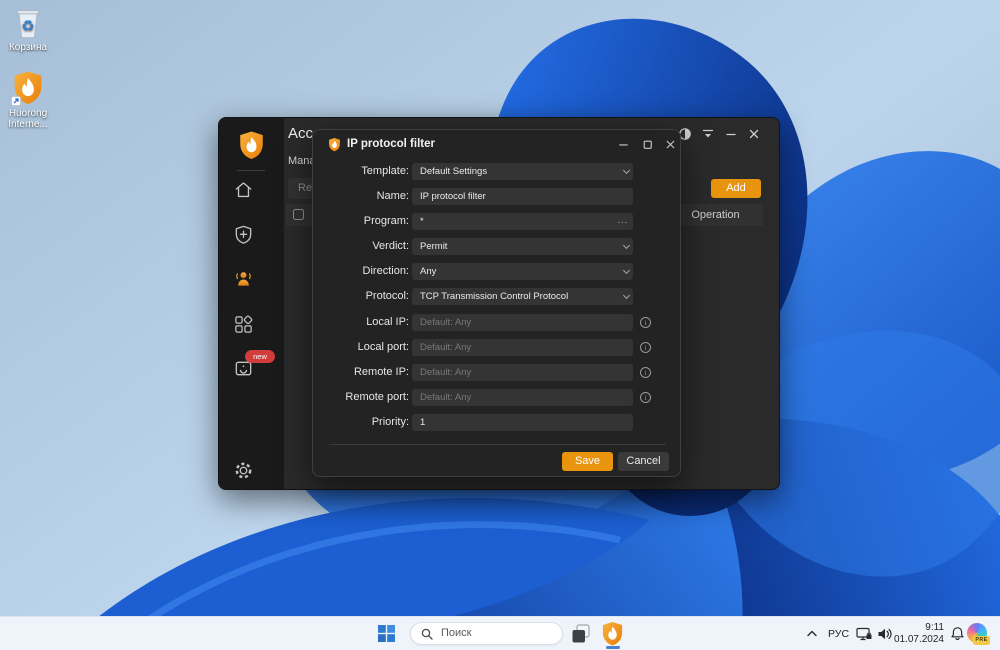 Image resolution: width=1000 pixels, height=650 pixels. What do you see at coordinates (243, 234) in the screenshot?
I see `sidebar-item-protection-icon` at bounding box center [243, 234].